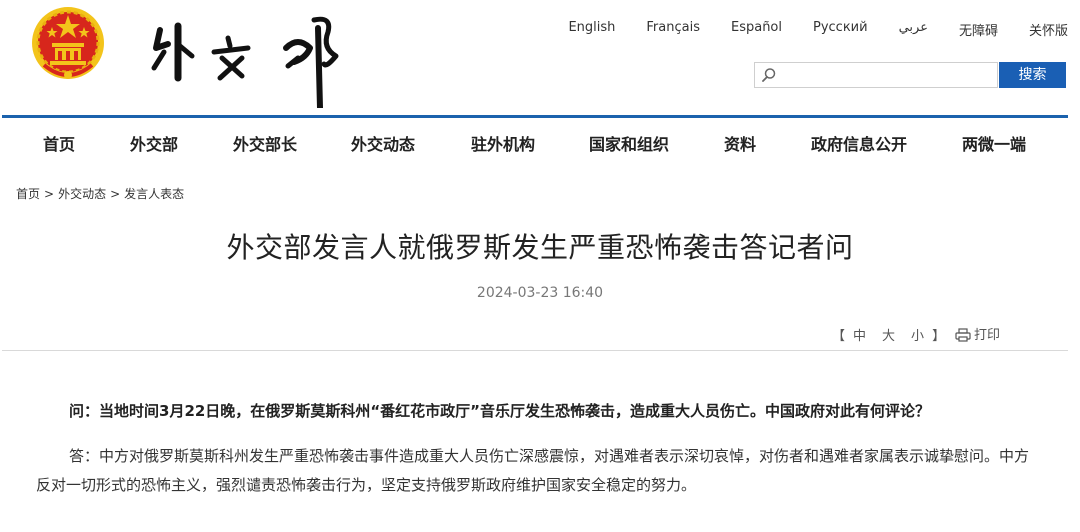 This screenshot has height=532, width=1080. I want to click on nav-item-home: 首页, so click(59, 143).